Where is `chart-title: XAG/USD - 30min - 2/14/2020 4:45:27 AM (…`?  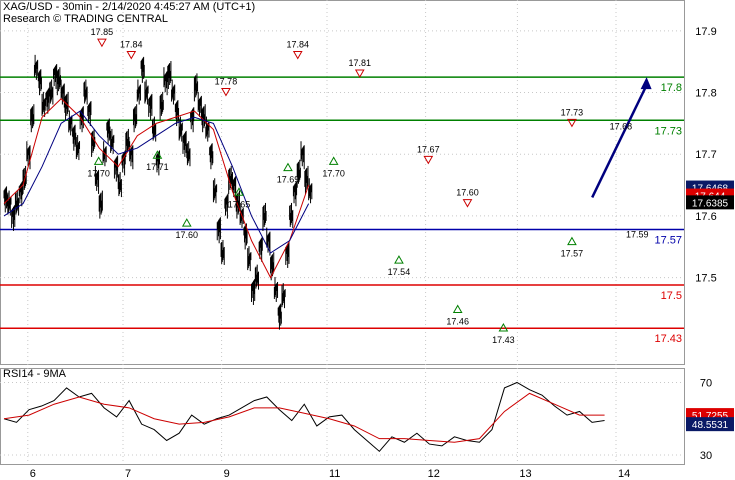
chart-title: XAG/USD - 30min - 2/14/2020 4:45:27 AM (… is located at coordinates (129, 7).